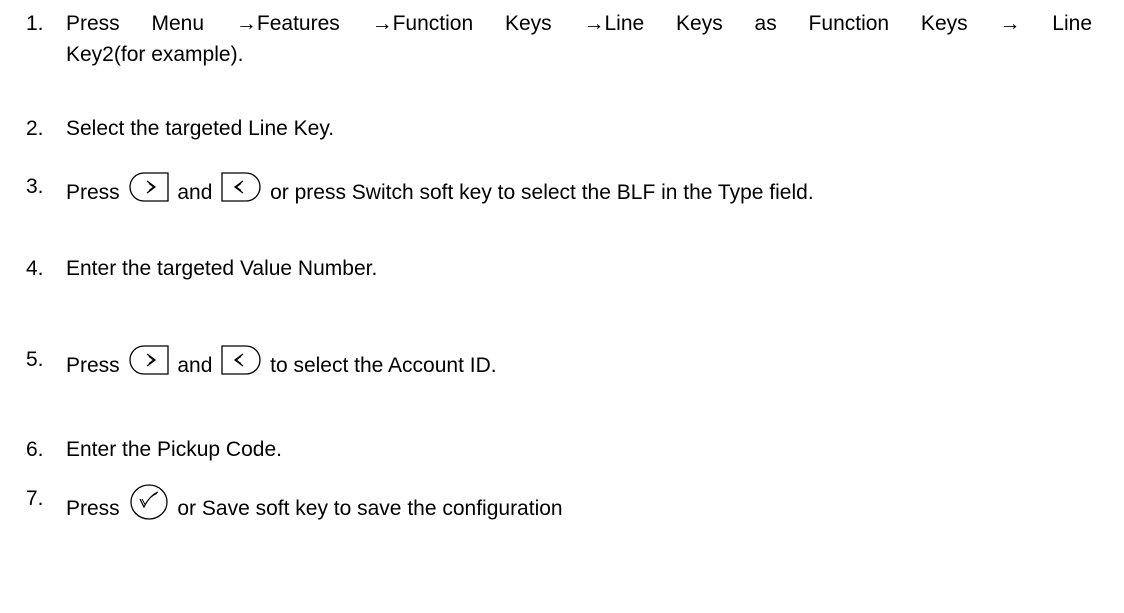  Describe the element at coordinates (35, 498) in the screenshot. I see `step-number: 7.` at that location.